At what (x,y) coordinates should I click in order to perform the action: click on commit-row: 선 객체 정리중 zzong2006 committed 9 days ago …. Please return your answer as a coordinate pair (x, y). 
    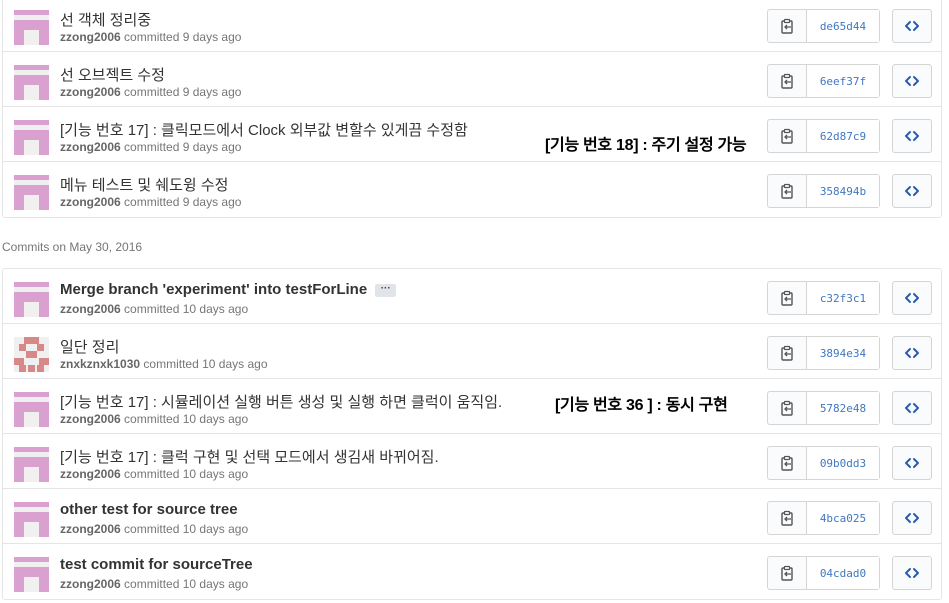
    Looking at the image, I should click on (472, 26).